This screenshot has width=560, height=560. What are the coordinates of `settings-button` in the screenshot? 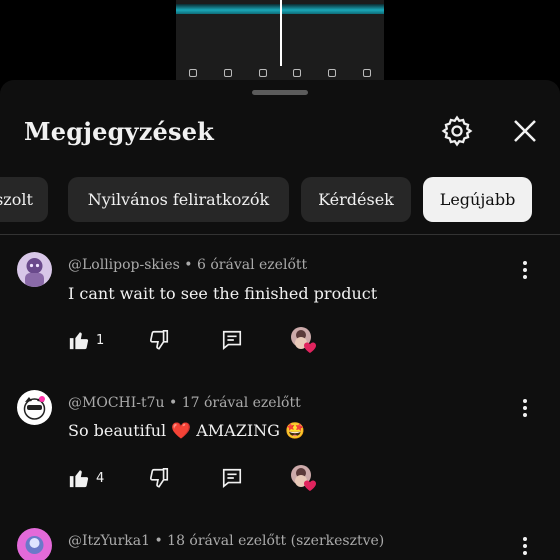 It's located at (457, 131).